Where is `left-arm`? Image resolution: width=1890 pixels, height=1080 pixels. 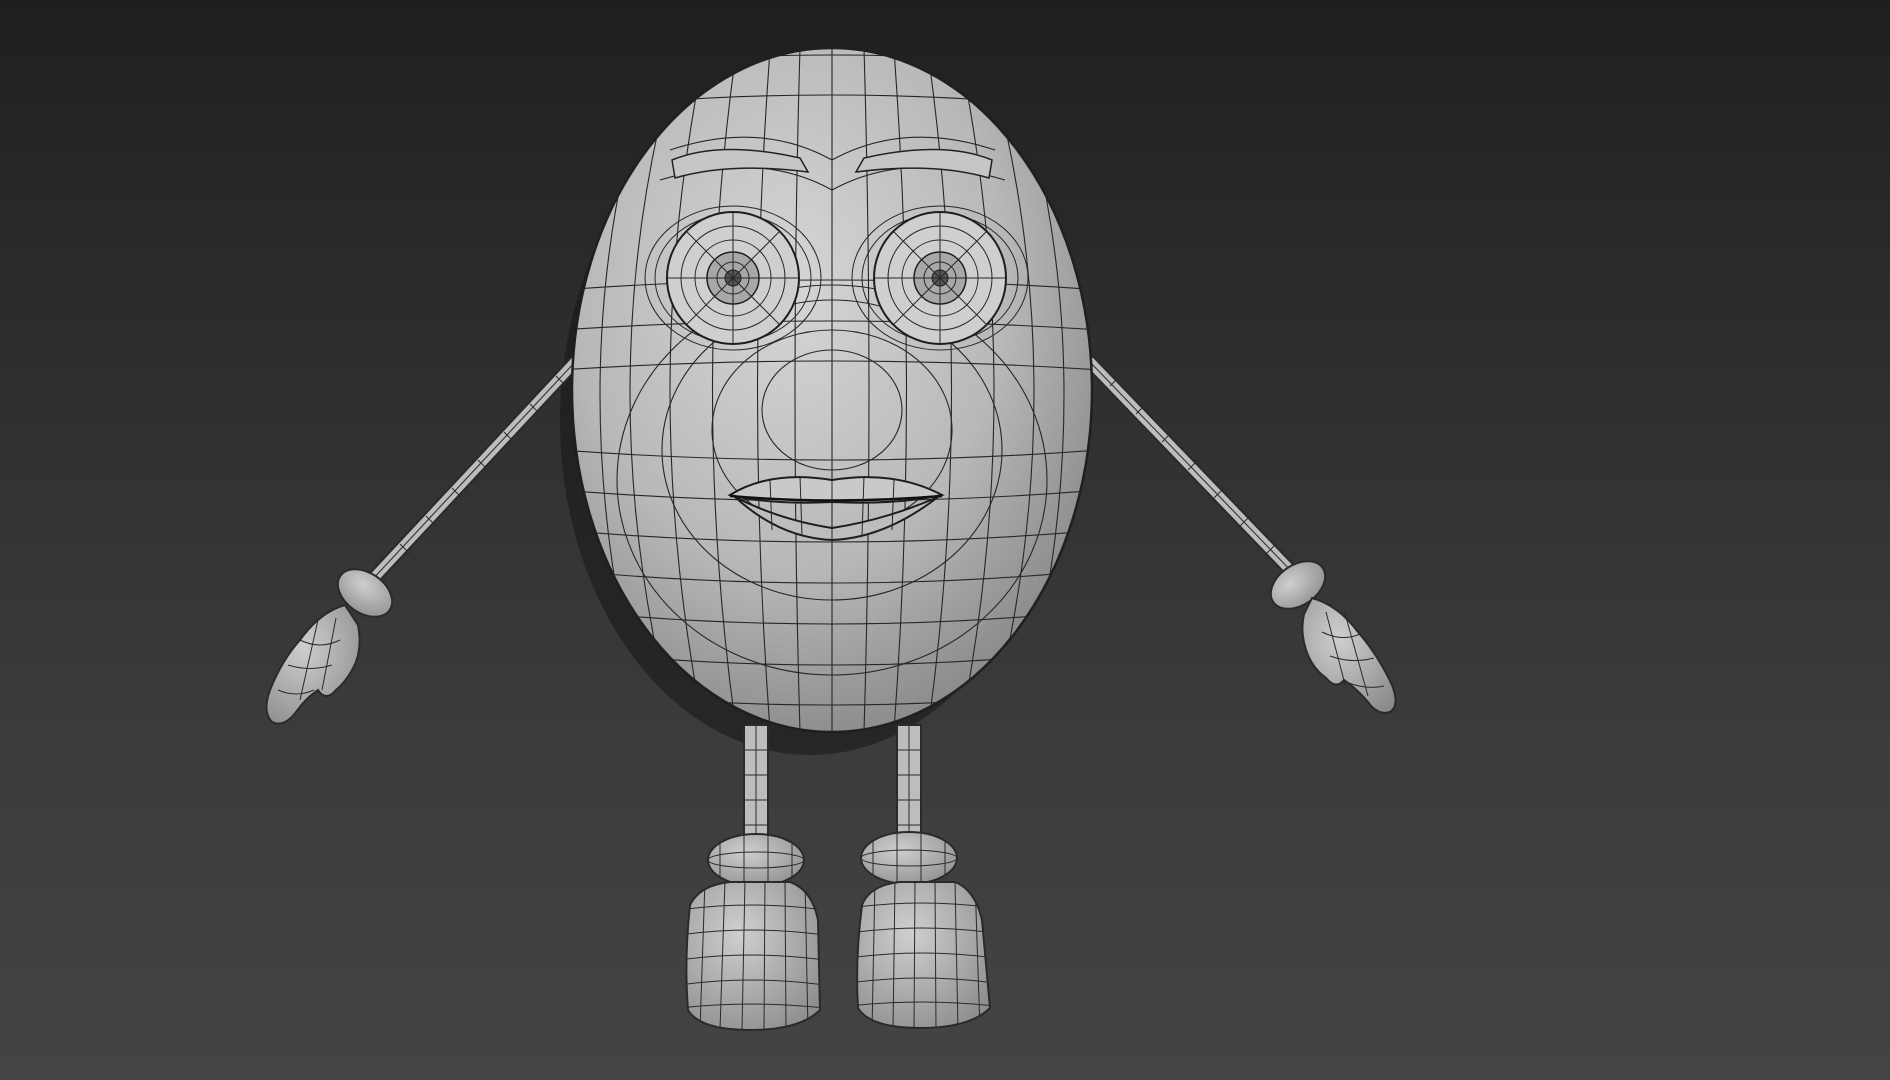
left-arm is located at coordinates (472, 472).